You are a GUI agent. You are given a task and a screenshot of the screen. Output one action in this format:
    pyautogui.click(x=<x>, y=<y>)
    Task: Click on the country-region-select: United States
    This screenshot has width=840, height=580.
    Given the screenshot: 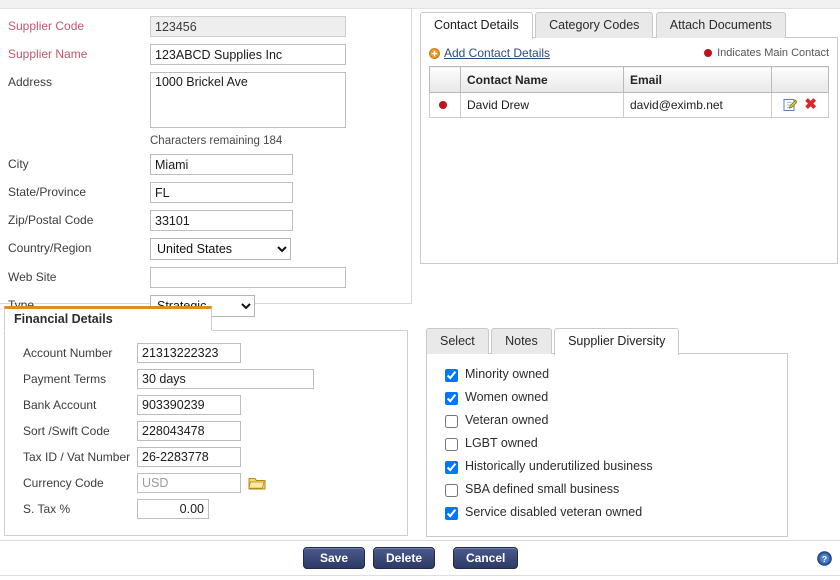 What is the action you would take?
    pyautogui.click(x=220, y=249)
    